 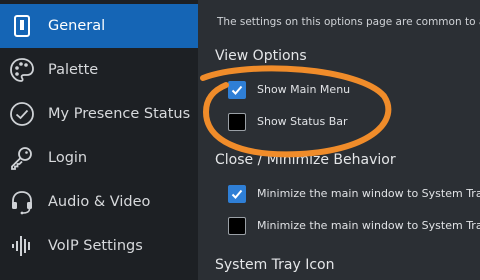 What do you see at coordinates (22, 158) in the screenshot?
I see `key-icon` at bounding box center [22, 158].